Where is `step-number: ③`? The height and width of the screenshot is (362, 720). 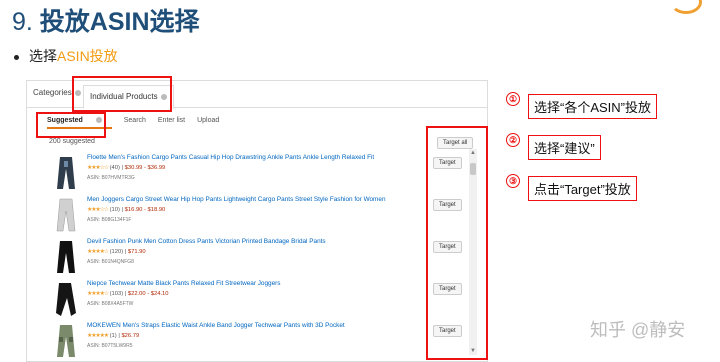
step-number: ③ is located at coordinates (513, 181).